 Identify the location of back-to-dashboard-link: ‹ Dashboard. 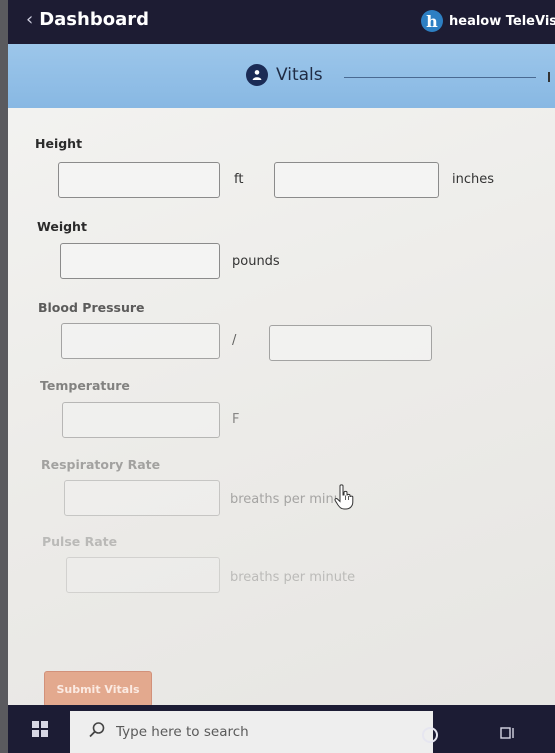
(87, 19).